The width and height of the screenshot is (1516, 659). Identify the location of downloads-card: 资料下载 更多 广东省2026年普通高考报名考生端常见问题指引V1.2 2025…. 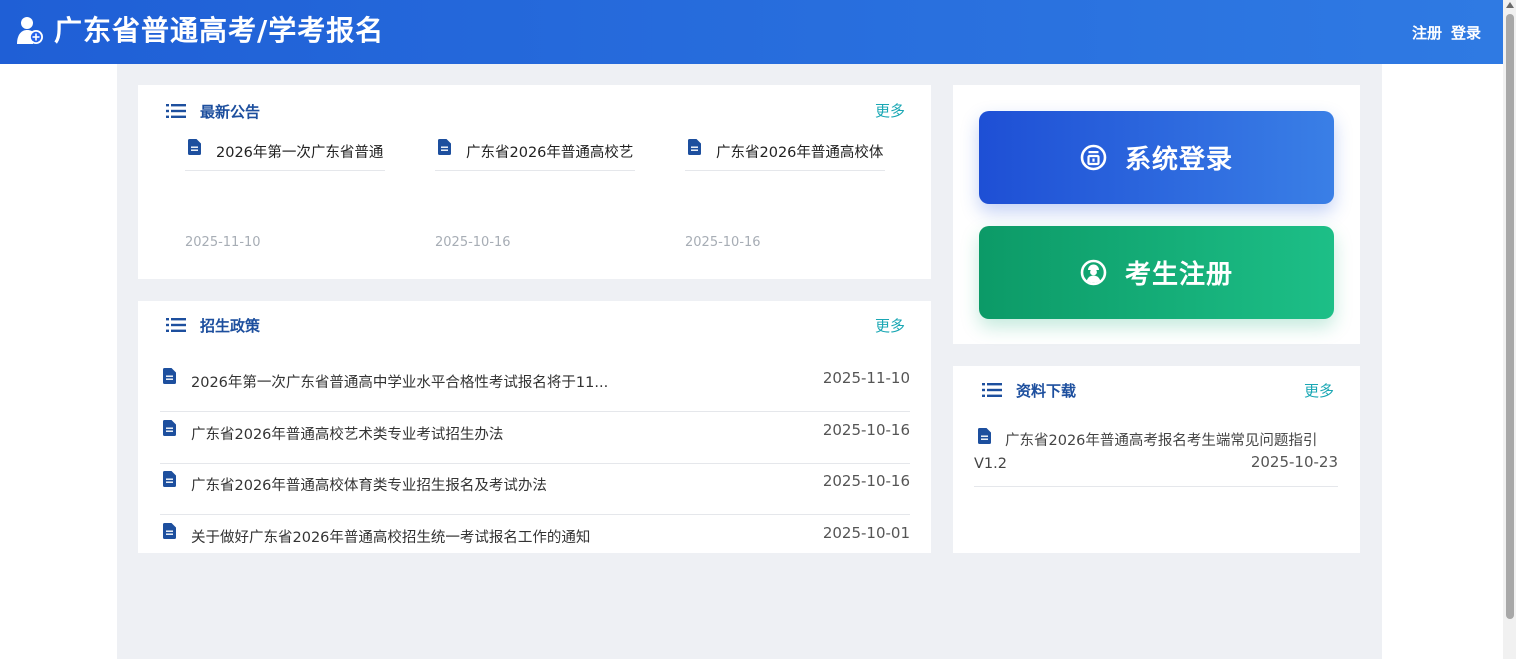
(1156, 459).